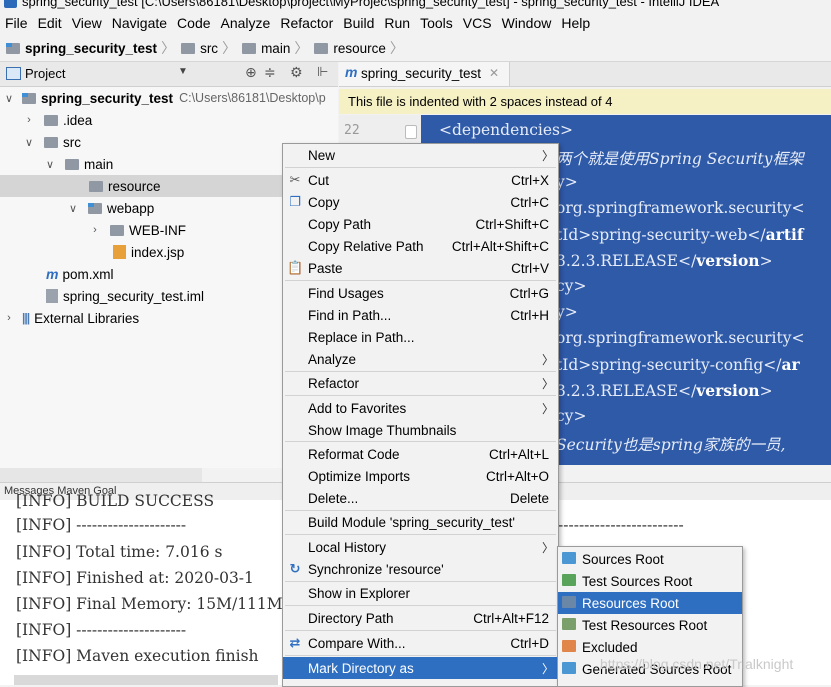 The image size is (831, 687). Describe the element at coordinates (420, 408) in the screenshot. I see `menu-item-add-to-favorites: Add to Favorites 〉` at that location.